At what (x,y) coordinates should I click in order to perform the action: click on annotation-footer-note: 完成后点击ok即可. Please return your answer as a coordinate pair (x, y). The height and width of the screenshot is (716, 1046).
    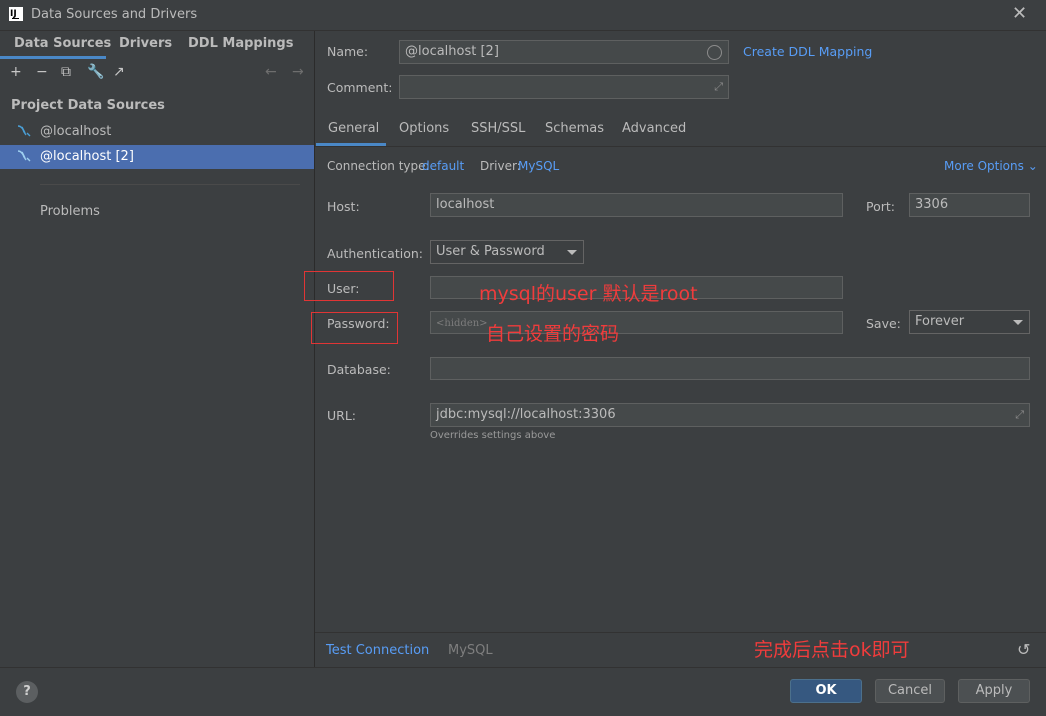
    Looking at the image, I should click on (832, 650).